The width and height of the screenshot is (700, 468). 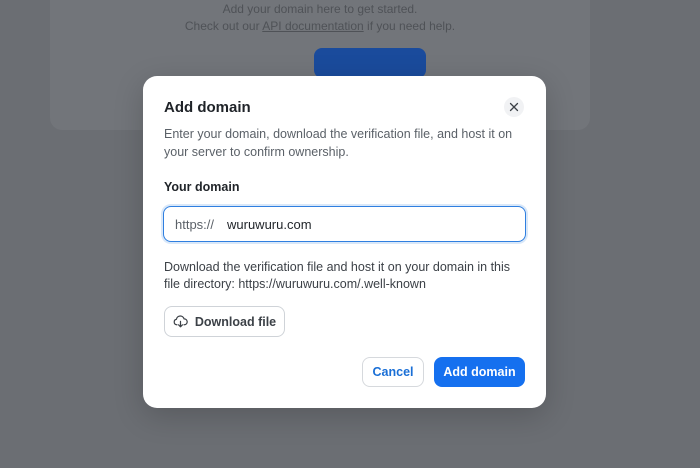 What do you see at coordinates (207, 107) in the screenshot?
I see `modal-title: Add domain` at bounding box center [207, 107].